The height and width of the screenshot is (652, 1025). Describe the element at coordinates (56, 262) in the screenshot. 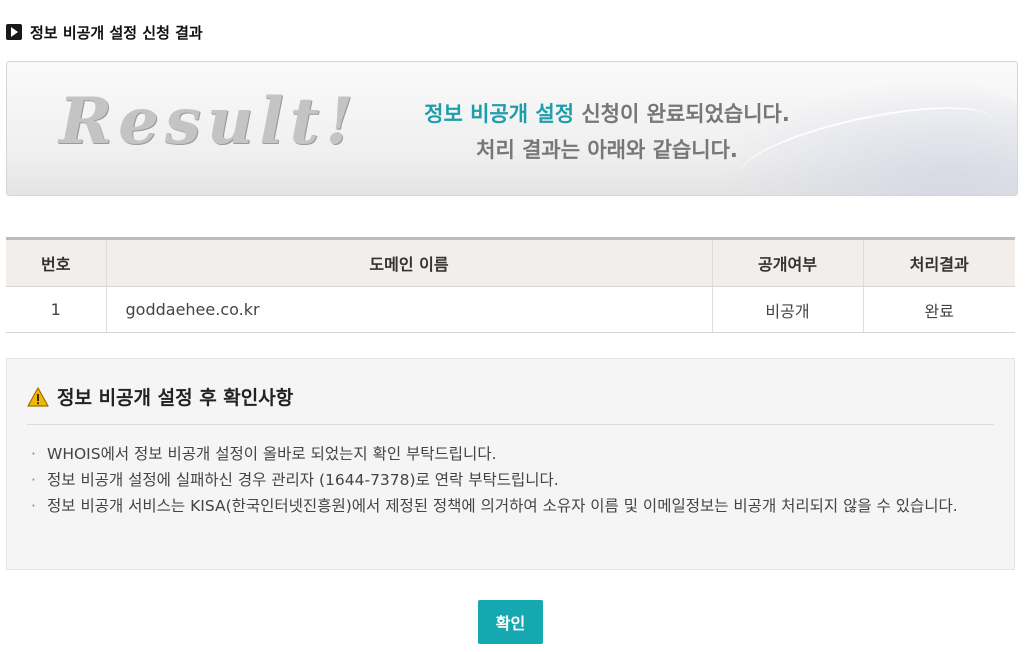

I see `column-header-number: 번호` at that location.